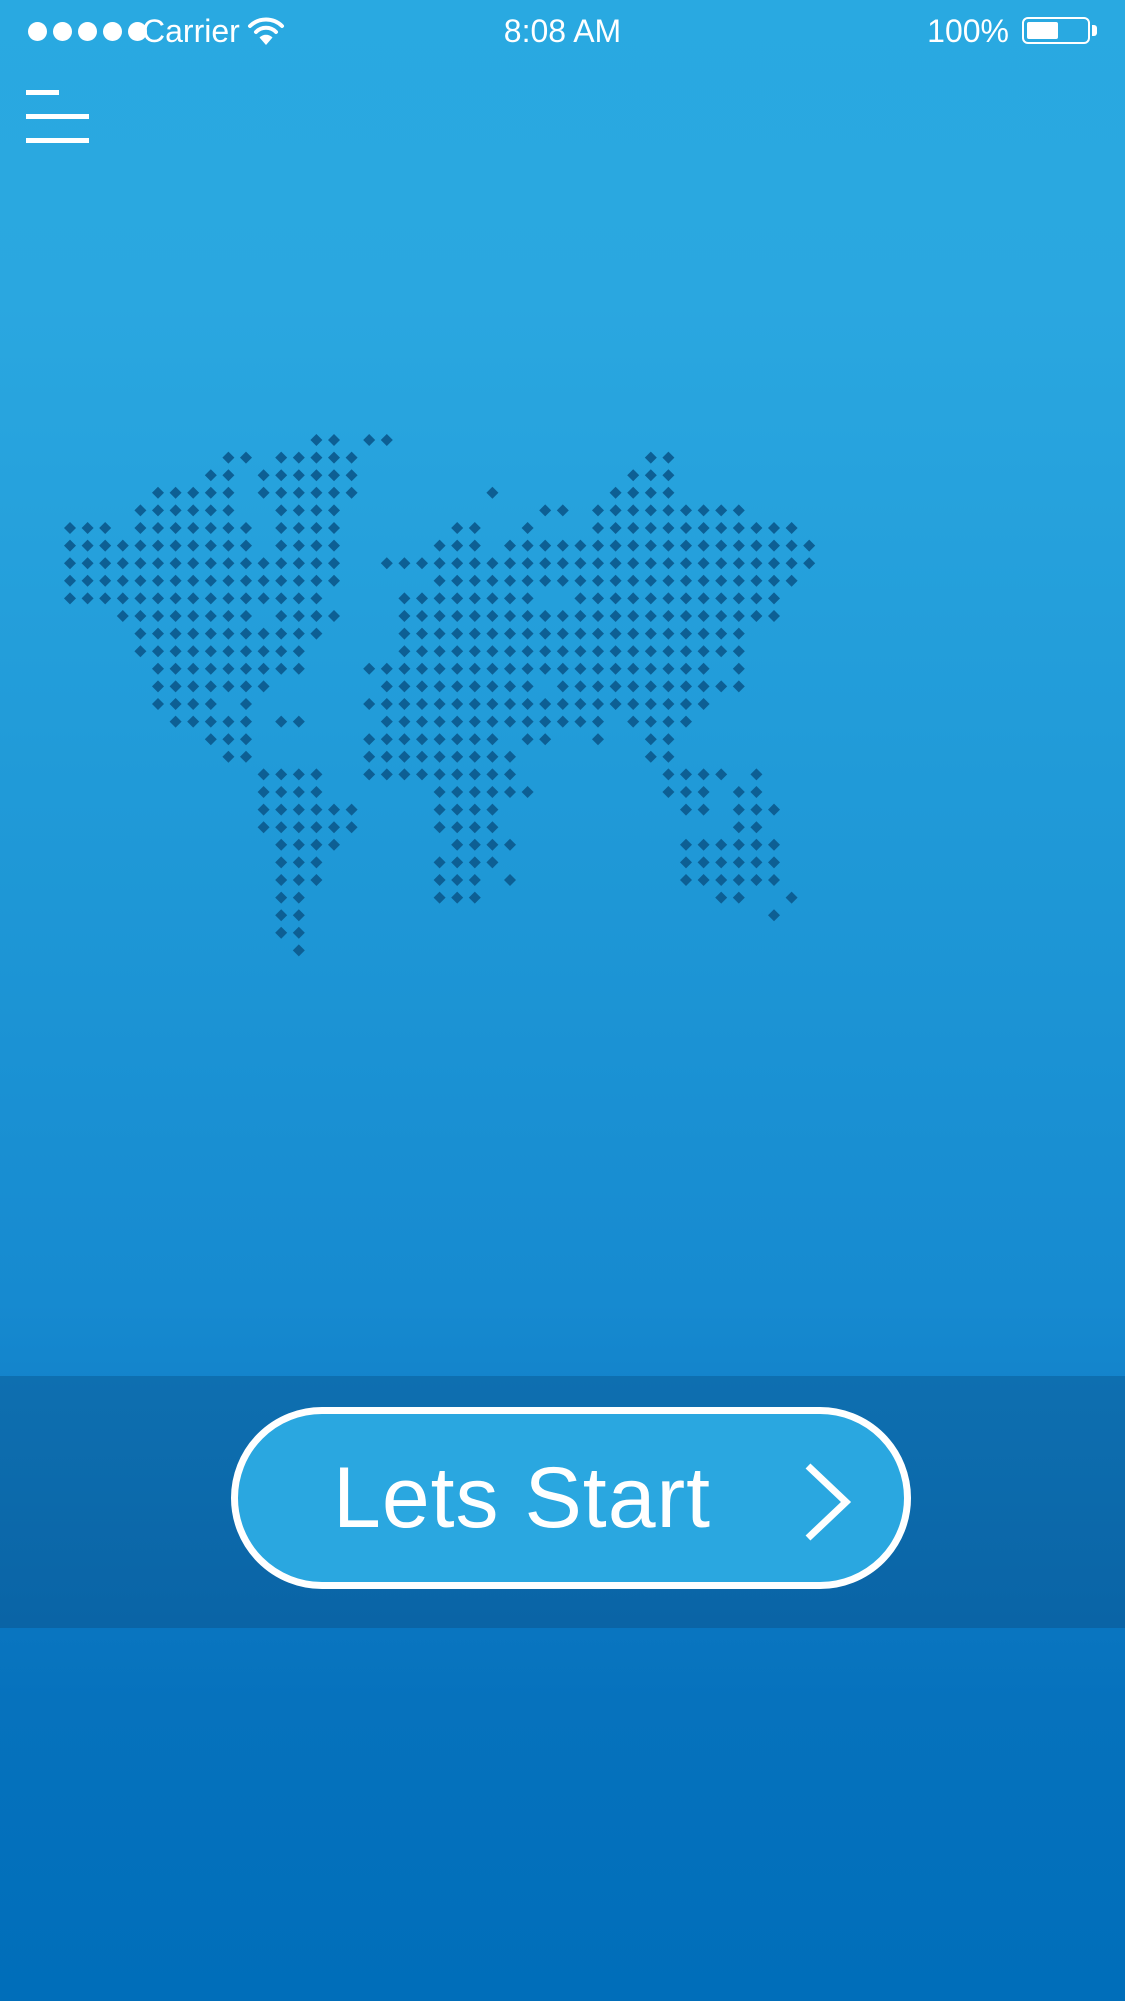 Image resolution: width=1125 pixels, height=2001 pixels. I want to click on lets-start-button: Lets Start, so click(571, 1498).